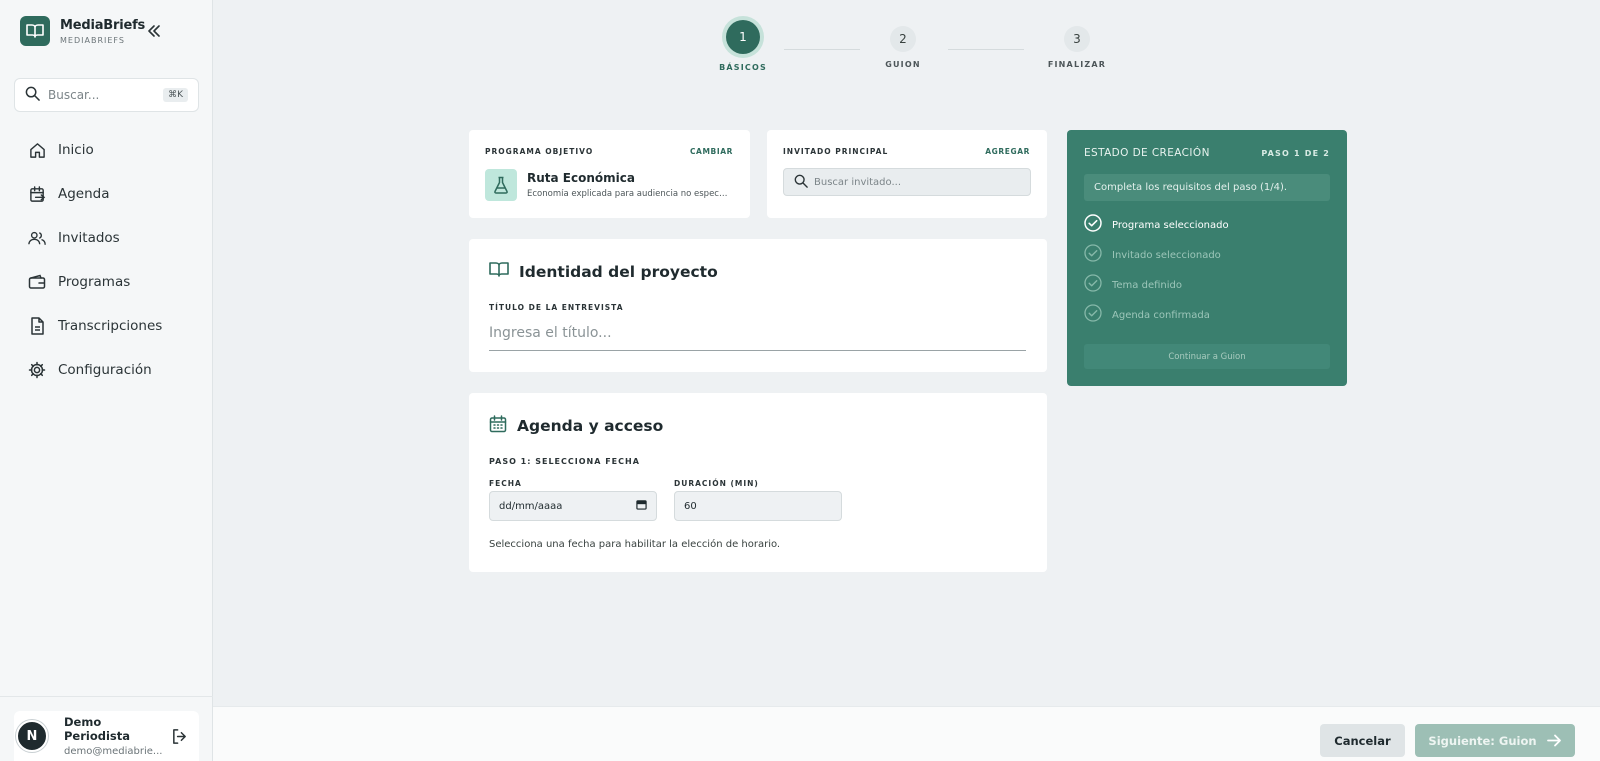 The height and width of the screenshot is (761, 1600). Describe the element at coordinates (1295, 153) in the screenshot. I see `status-step: PASO 1 DE 2` at that location.